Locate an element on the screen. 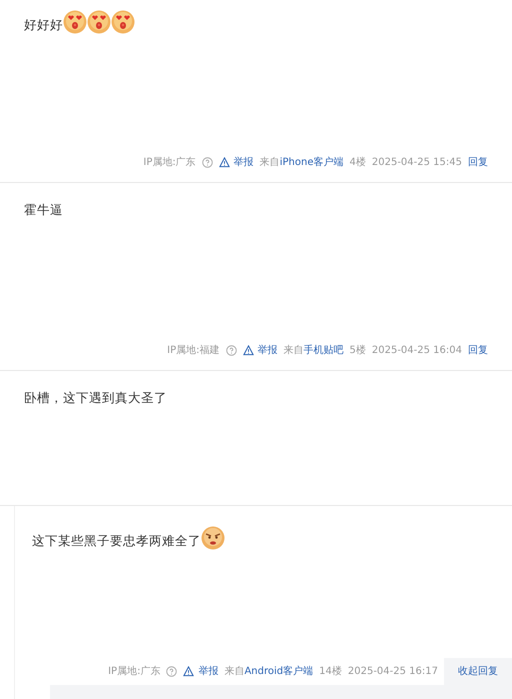  floor-number: 14楼 is located at coordinates (330, 671).